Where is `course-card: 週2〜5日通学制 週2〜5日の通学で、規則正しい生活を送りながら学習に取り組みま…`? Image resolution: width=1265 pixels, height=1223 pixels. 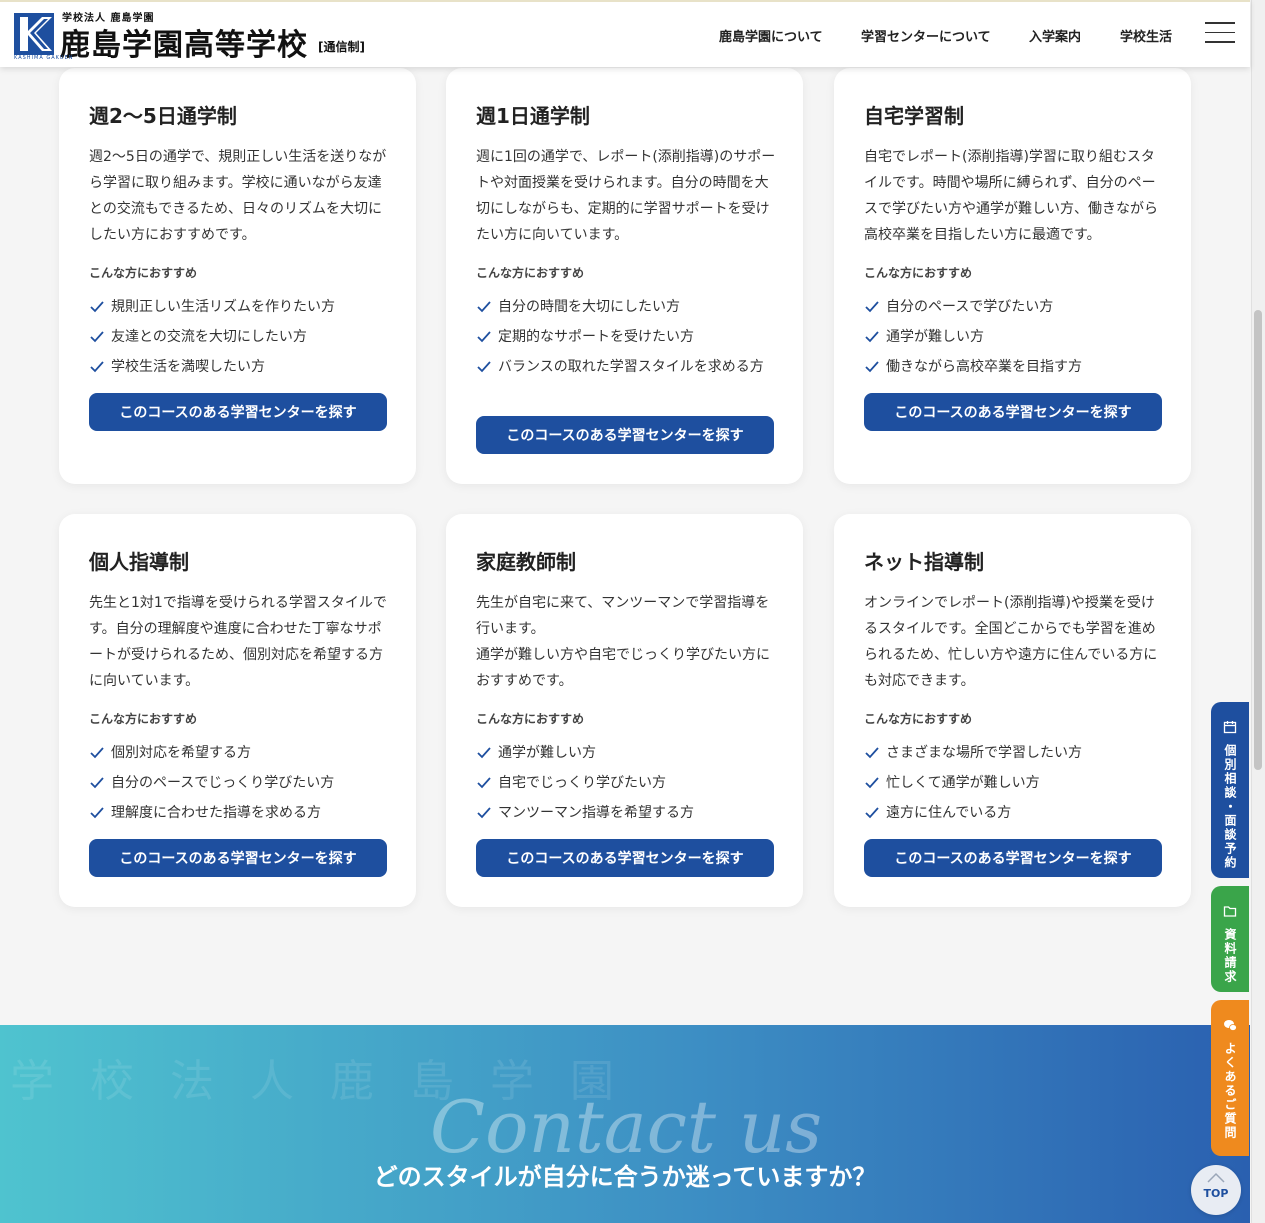
course-card: 週2〜5日通学制 週2〜5日の通学で、規則正しい生活を送りながら学習に取り組みま… is located at coordinates (237, 276).